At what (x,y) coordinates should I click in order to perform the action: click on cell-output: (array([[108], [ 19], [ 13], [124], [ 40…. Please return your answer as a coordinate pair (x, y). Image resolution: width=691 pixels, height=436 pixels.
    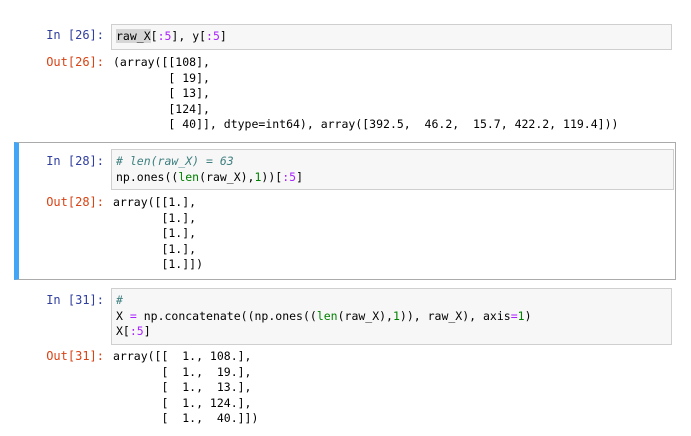
    Looking at the image, I should click on (366, 93).